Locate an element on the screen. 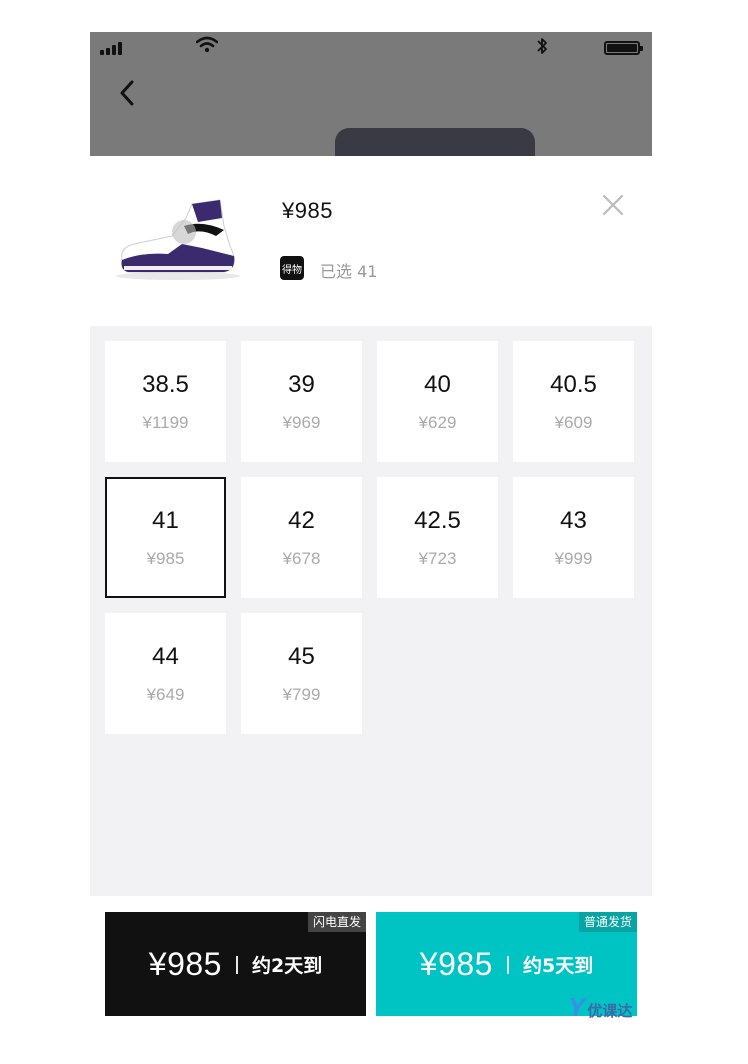  size-price: ¥609 is located at coordinates (573, 422).